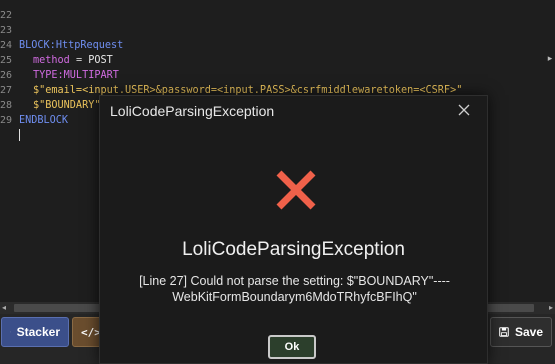 The width and height of the screenshot is (555, 364). What do you see at coordinates (12, 10) in the screenshot?
I see `code-line: 22` at bounding box center [12, 10].